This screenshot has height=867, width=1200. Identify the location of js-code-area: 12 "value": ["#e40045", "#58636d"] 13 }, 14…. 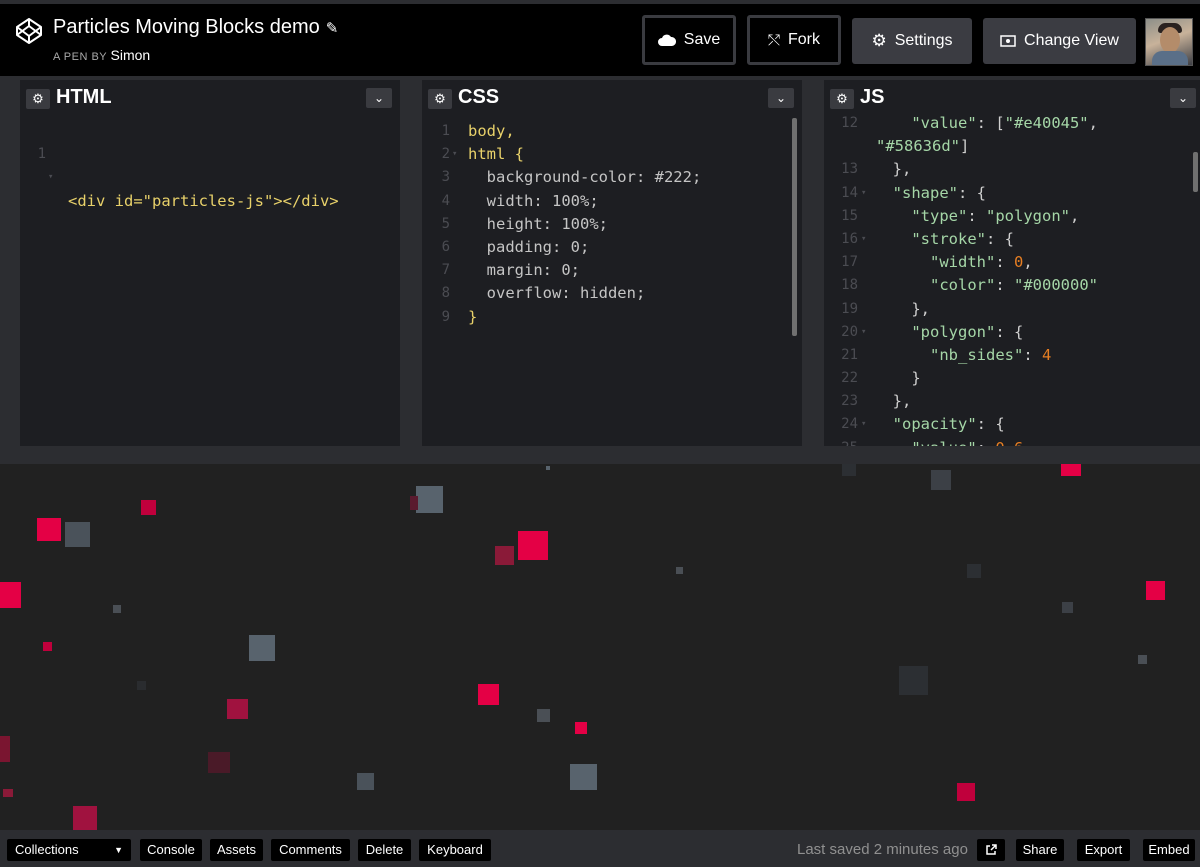
(1012, 279).